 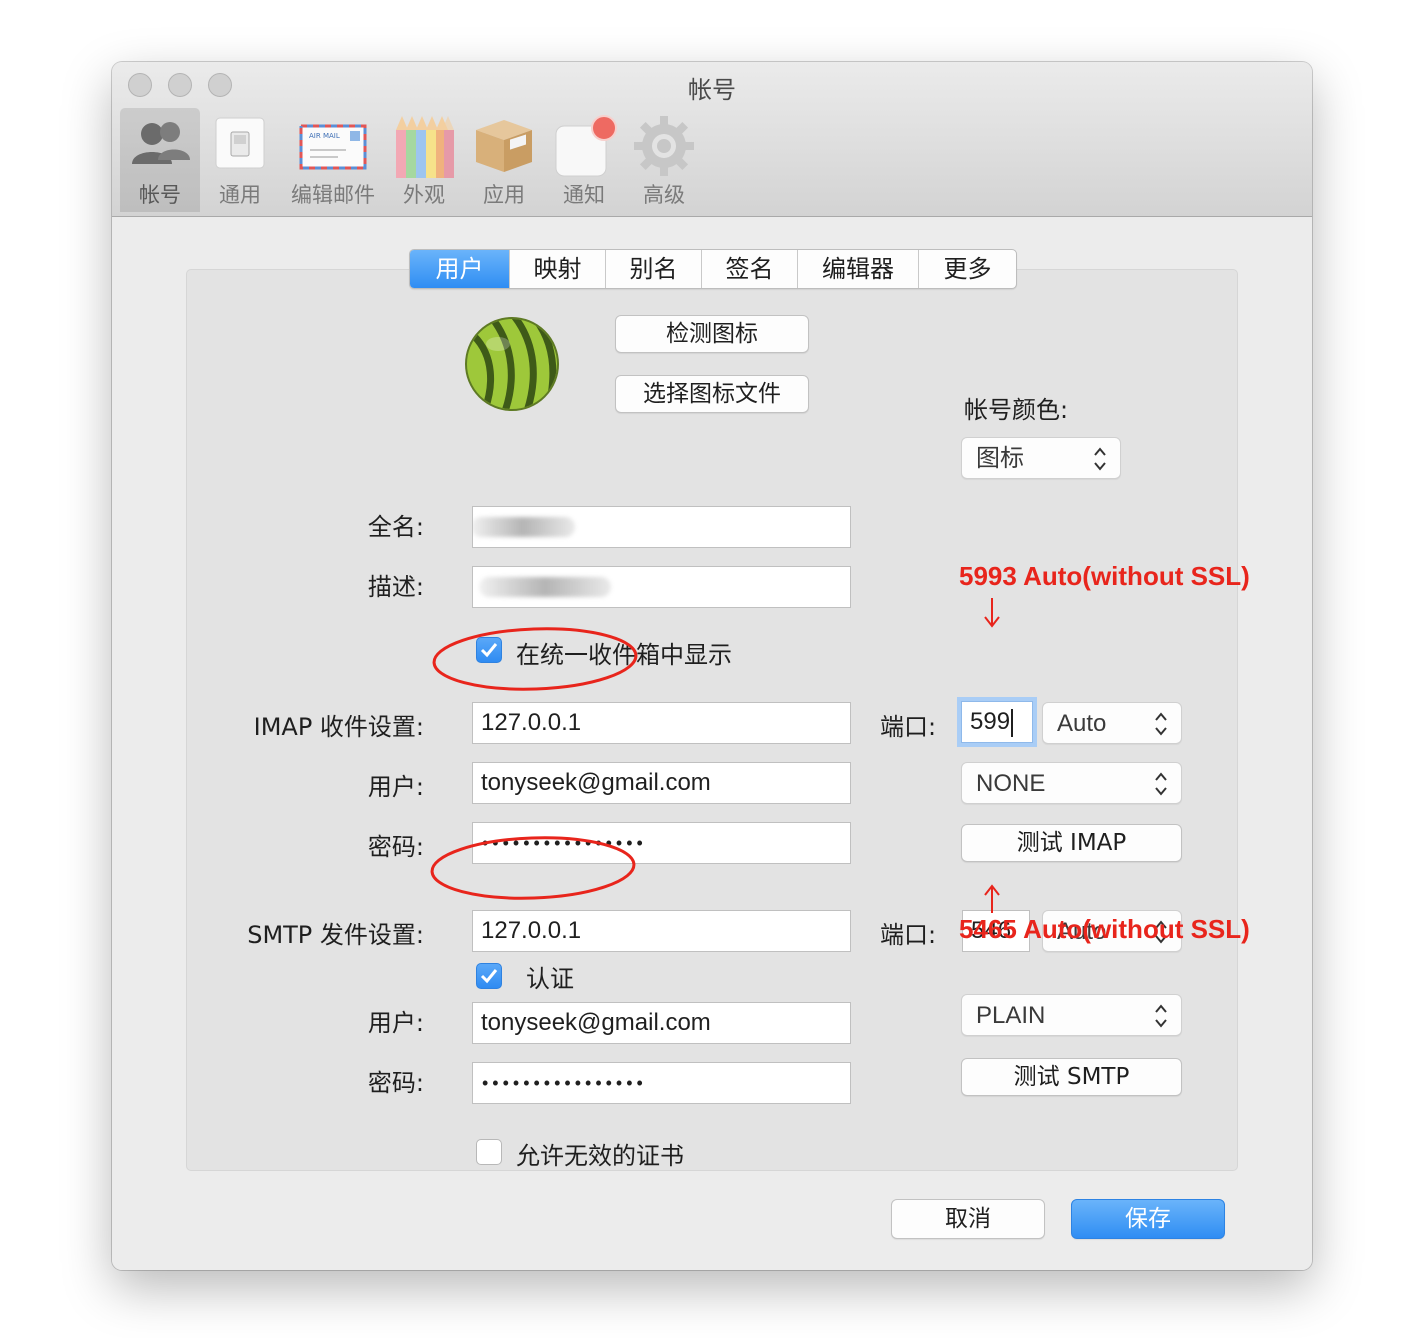 I want to click on imap-port-annotation: 5993 Auto(without SSL), so click(x=1104, y=576).